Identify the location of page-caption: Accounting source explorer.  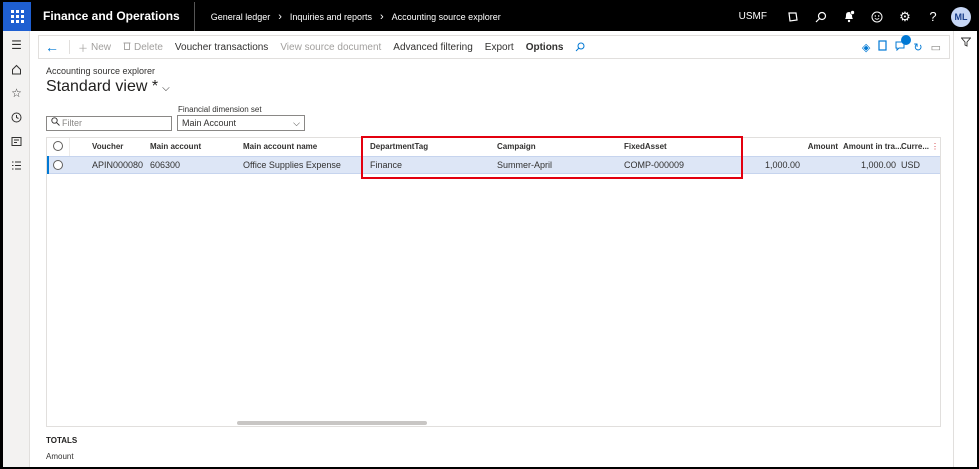
(101, 71).